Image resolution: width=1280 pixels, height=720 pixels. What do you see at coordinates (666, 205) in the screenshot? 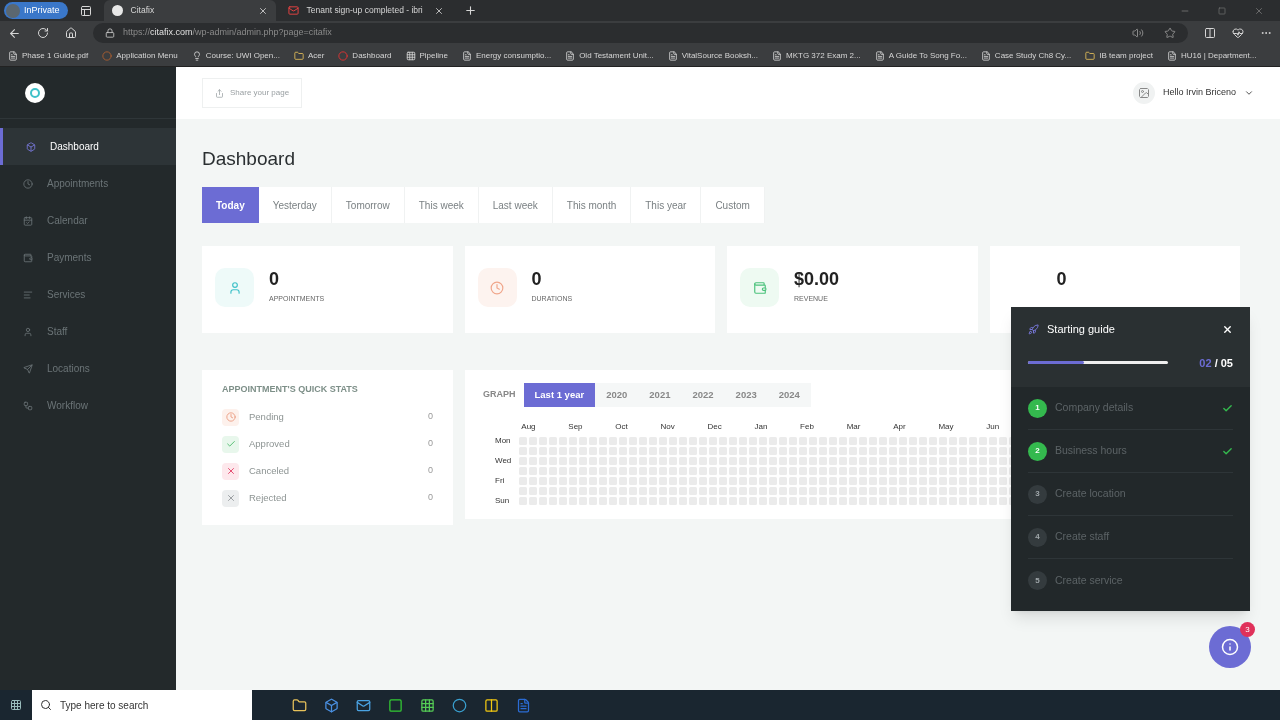
I see `date-range-tab: This year` at bounding box center [666, 205].